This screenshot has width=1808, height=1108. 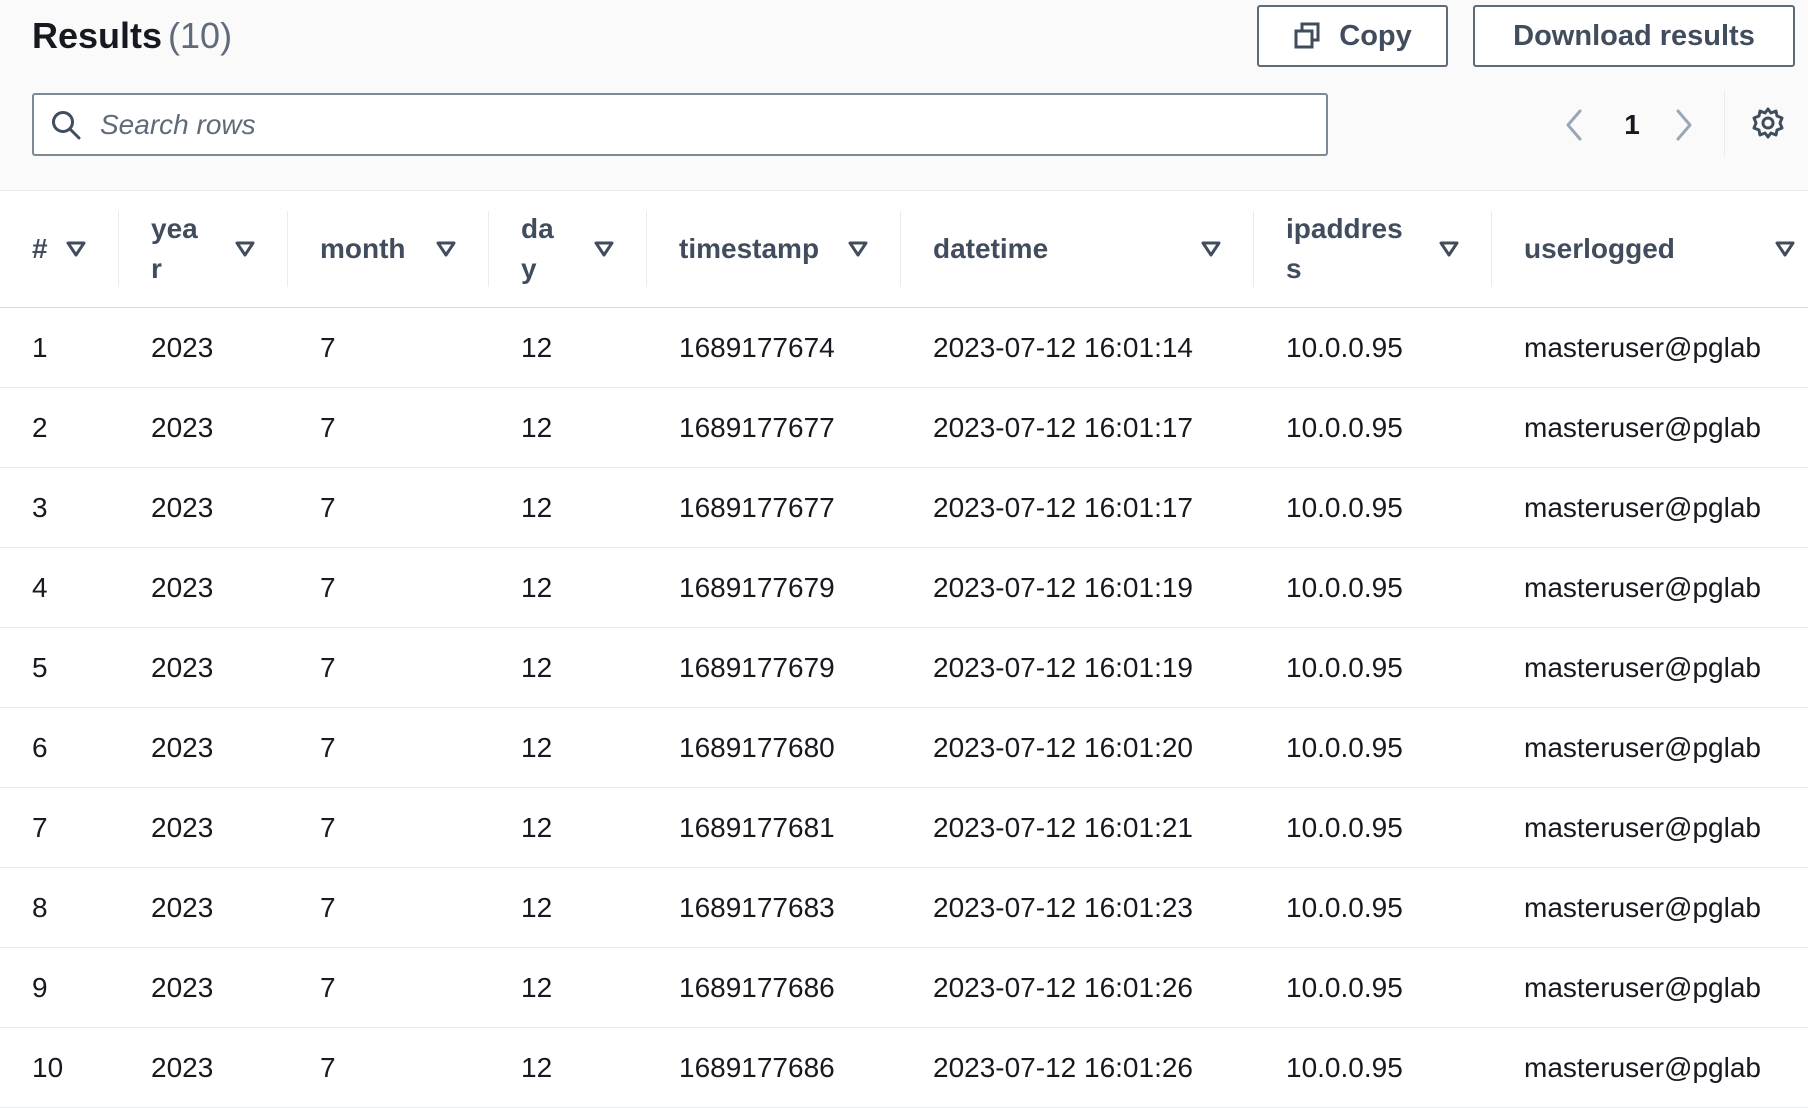 What do you see at coordinates (690, 124) in the screenshot?
I see `search-input` at bounding box center [690, 124].